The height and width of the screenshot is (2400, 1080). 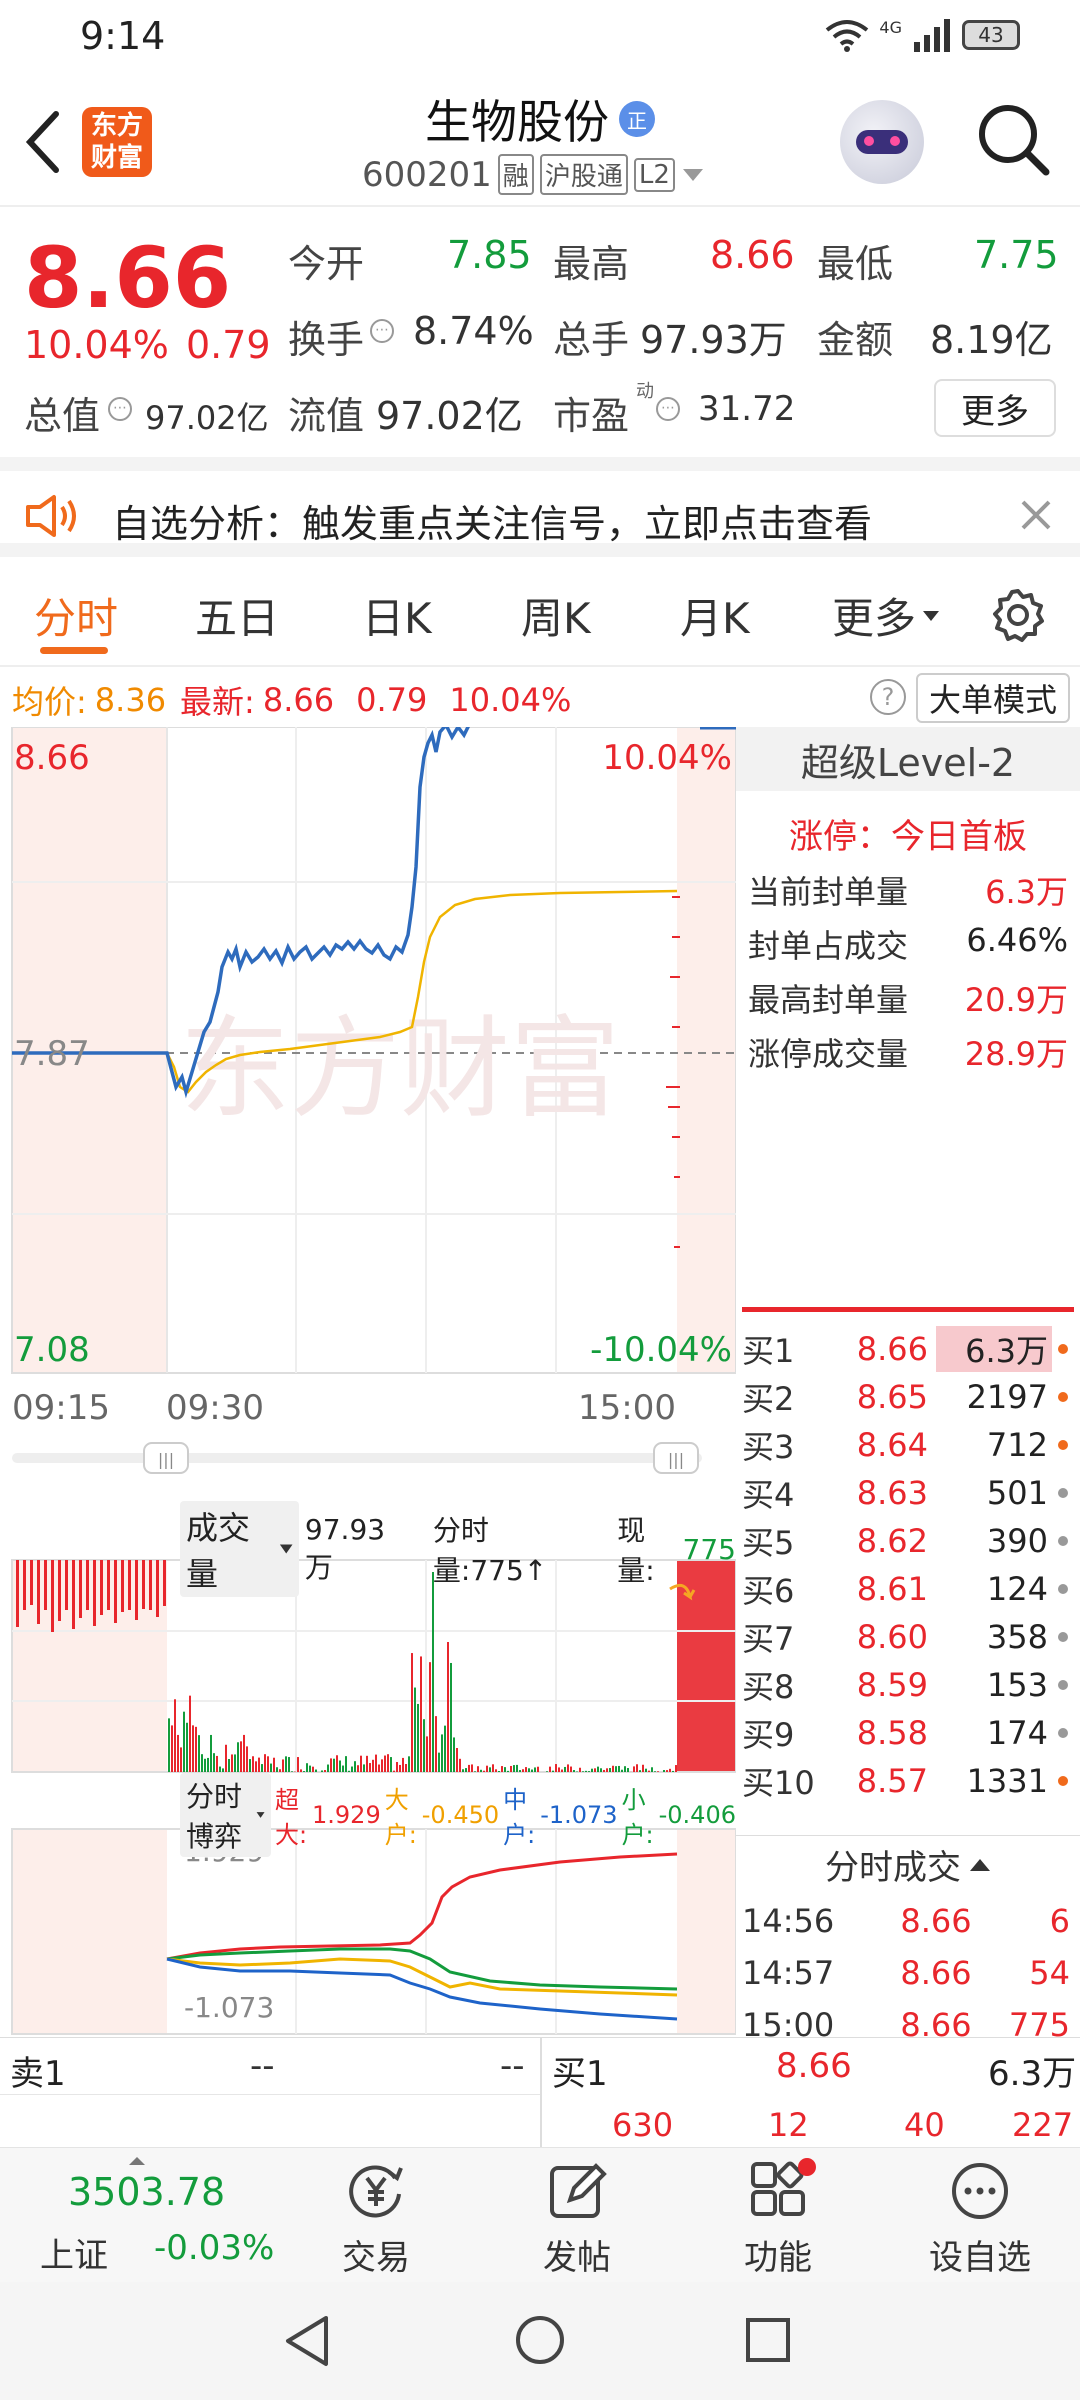 I want to click on alert-banner: 自选分析：触发重点关注信号，立即点击查看, so click(x=540, y=507).